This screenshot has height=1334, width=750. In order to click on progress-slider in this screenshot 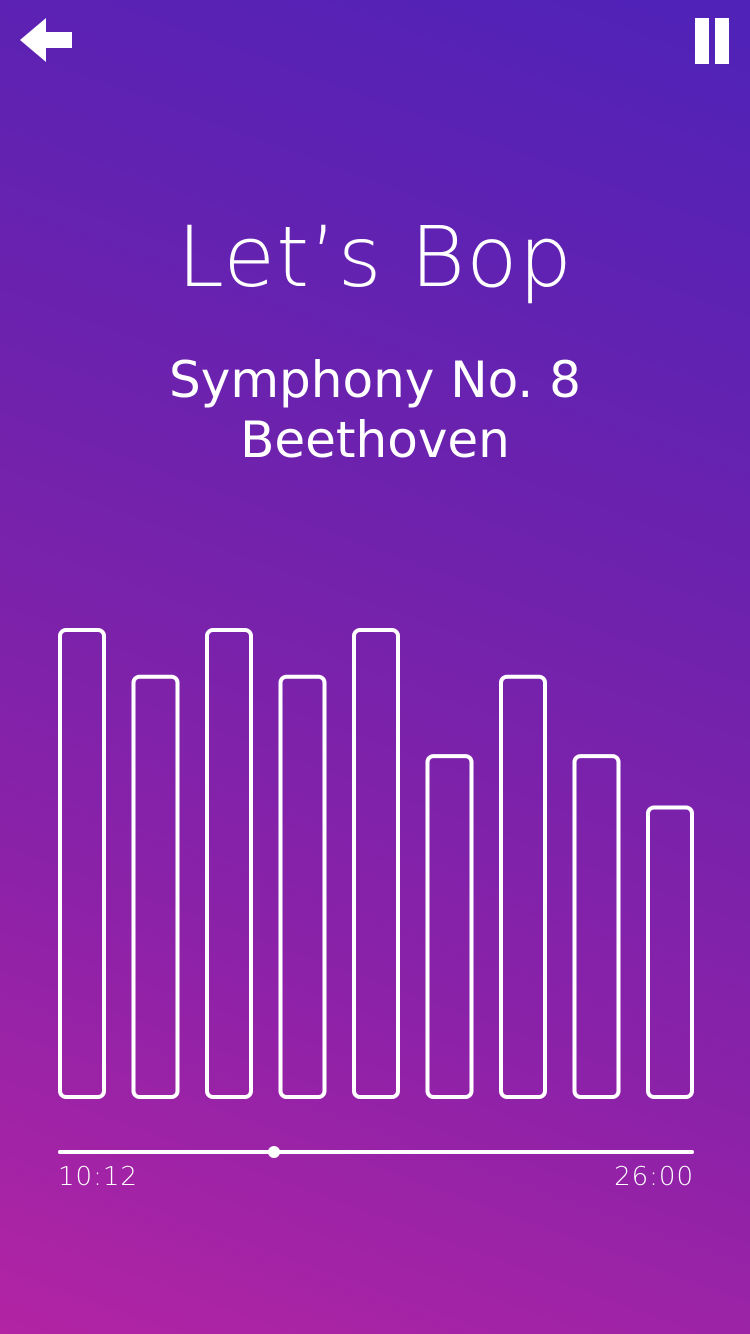, I will do `click(376, 1152)`.